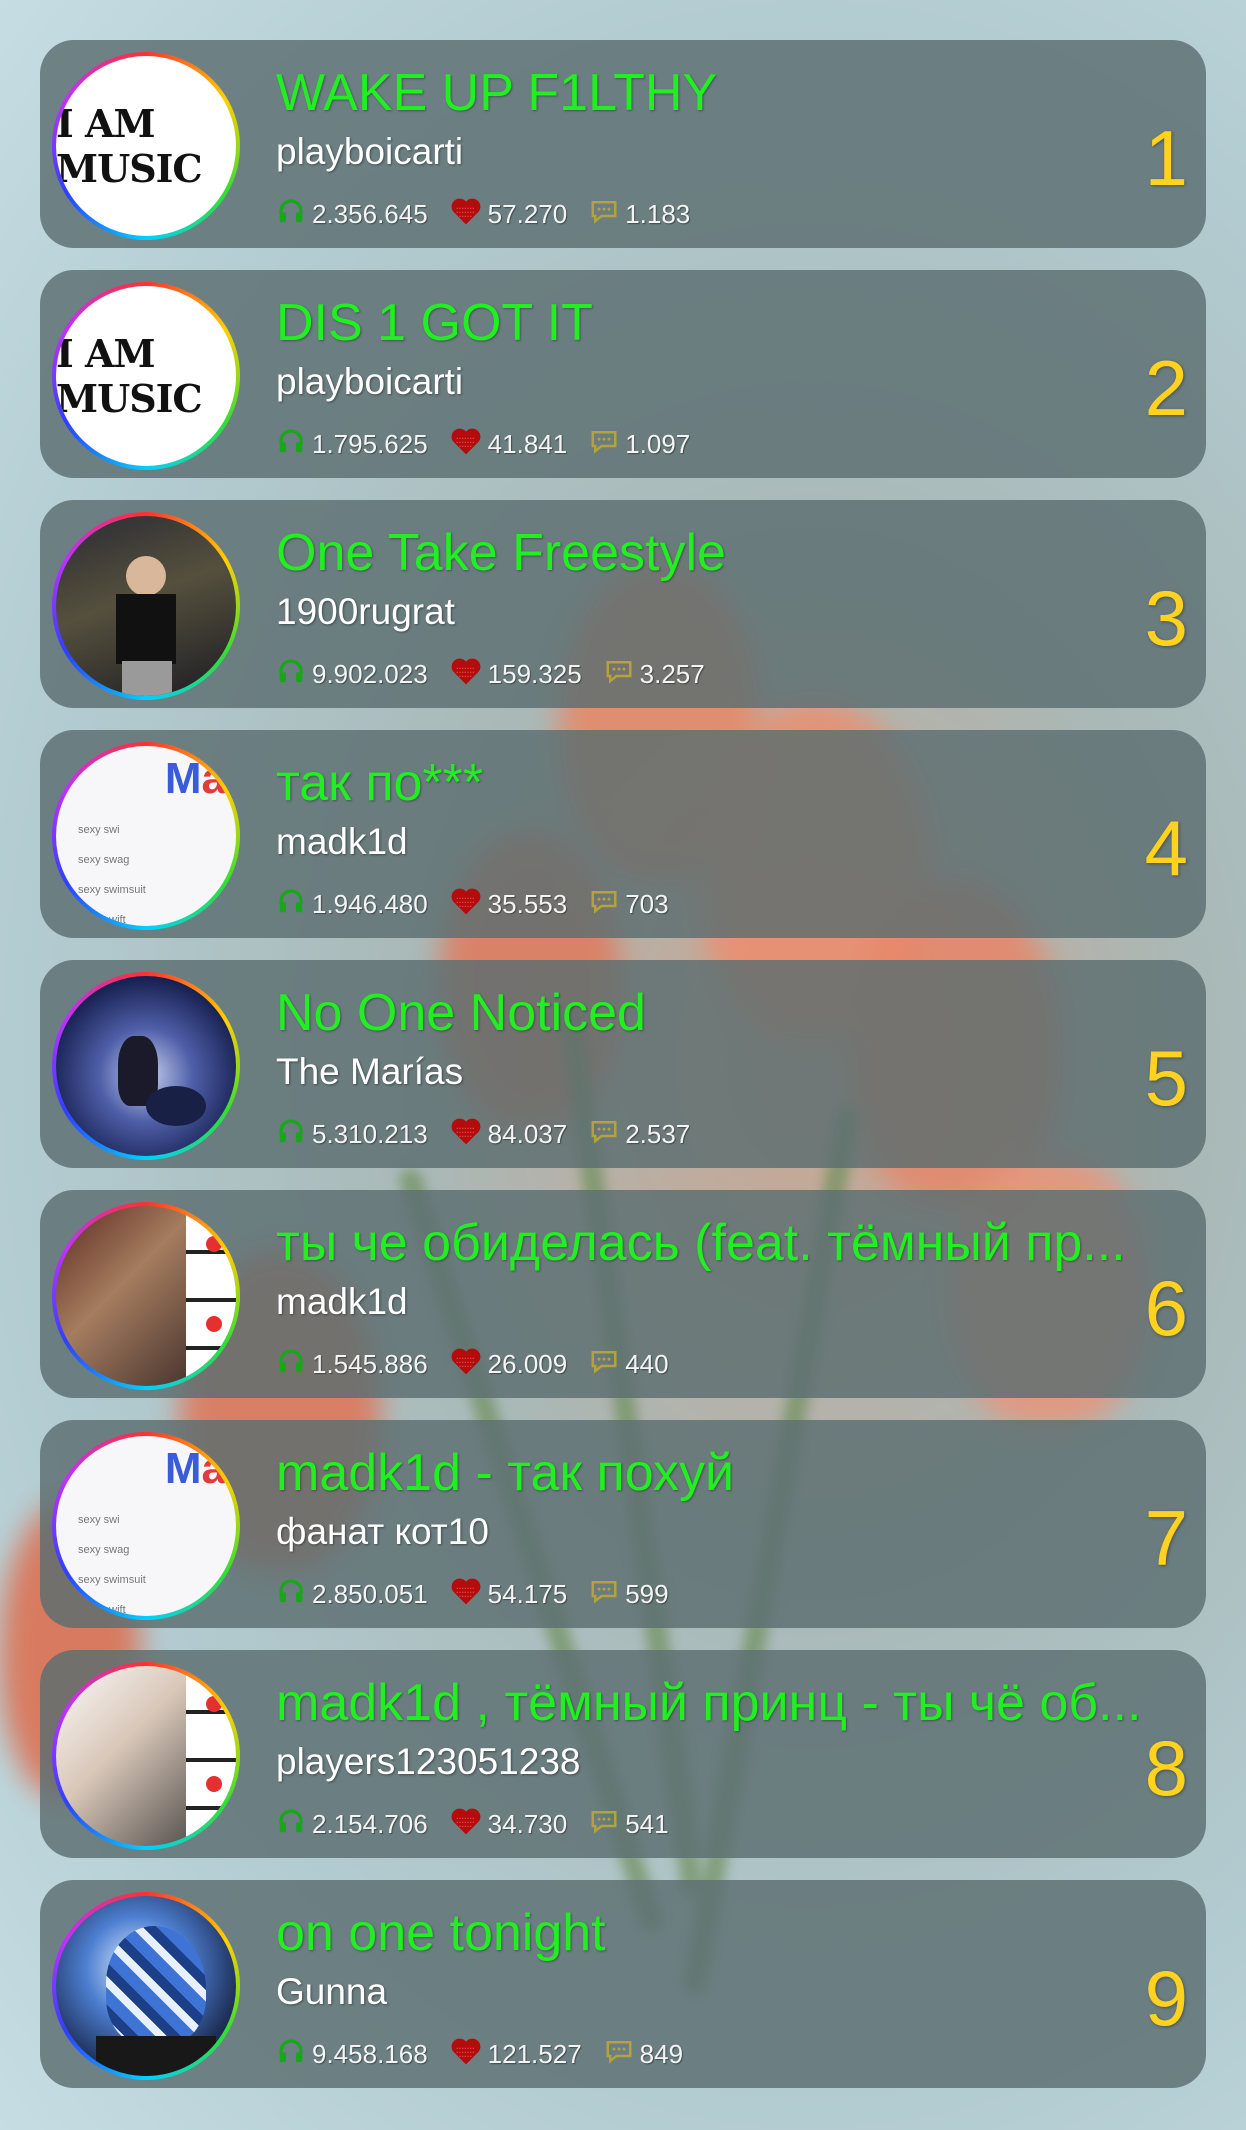 This screenshot has width=1246, height=2130. I want to click on likes-stat: 159.325, so click(516, 674).